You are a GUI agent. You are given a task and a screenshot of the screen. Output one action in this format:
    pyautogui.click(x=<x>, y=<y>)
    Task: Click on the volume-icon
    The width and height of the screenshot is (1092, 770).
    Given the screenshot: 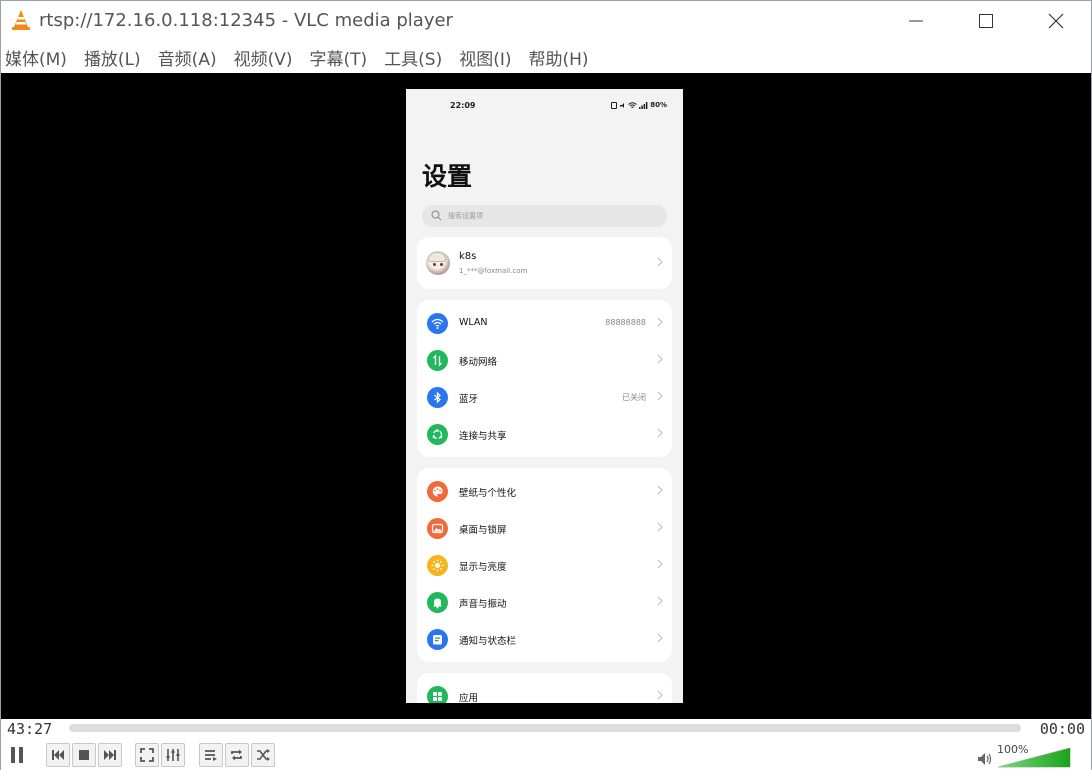 What is the action you would take?
    pyautogui.click(x=985, y=759)
    